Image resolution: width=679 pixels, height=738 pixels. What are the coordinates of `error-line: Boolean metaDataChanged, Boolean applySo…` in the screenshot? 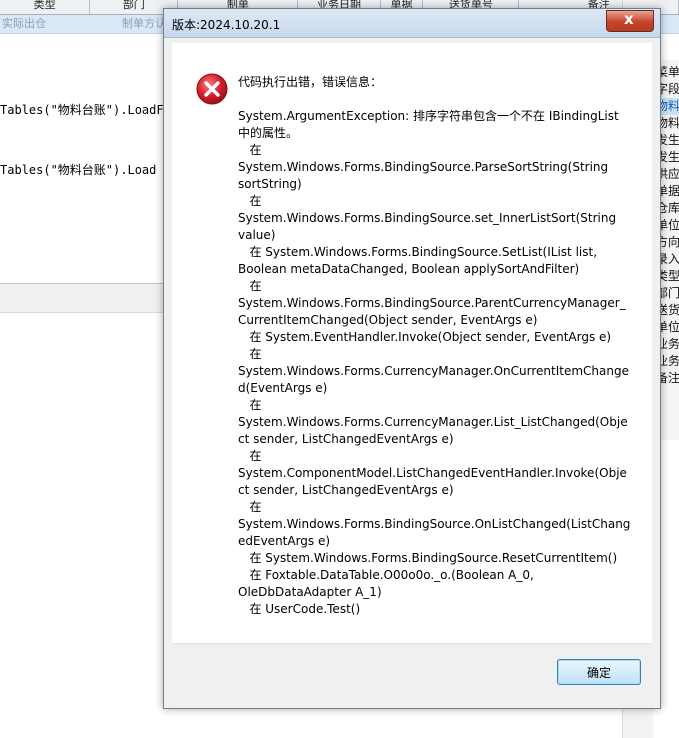 It's located at (409, 269).